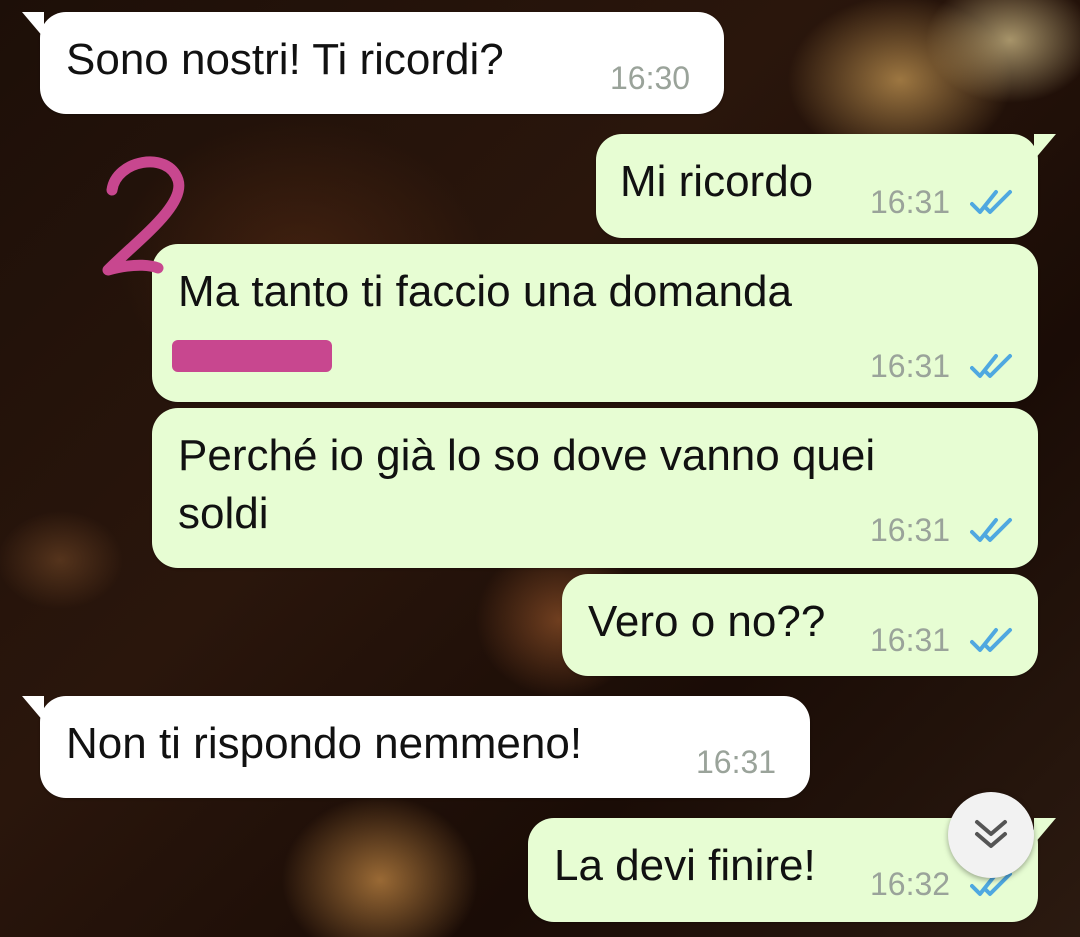 Image resolution: width=1080 pixels, height=937 pixels. I want to click on message-text: La devi finire!, so click(685, 865).